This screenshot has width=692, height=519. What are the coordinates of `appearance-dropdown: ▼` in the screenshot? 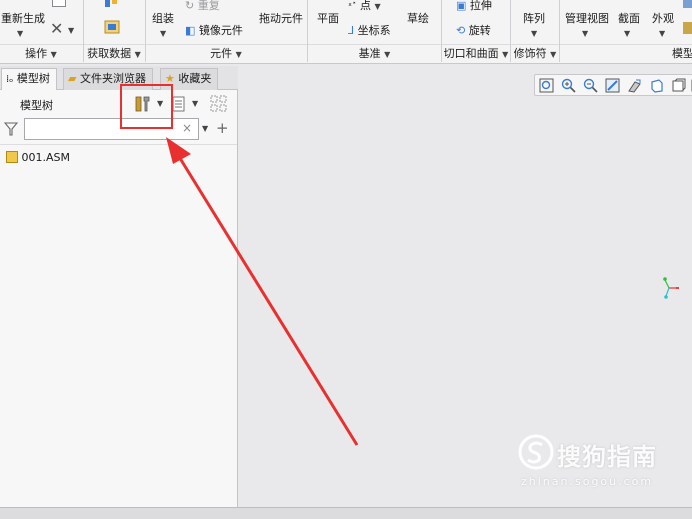 It's located at (662, 32).